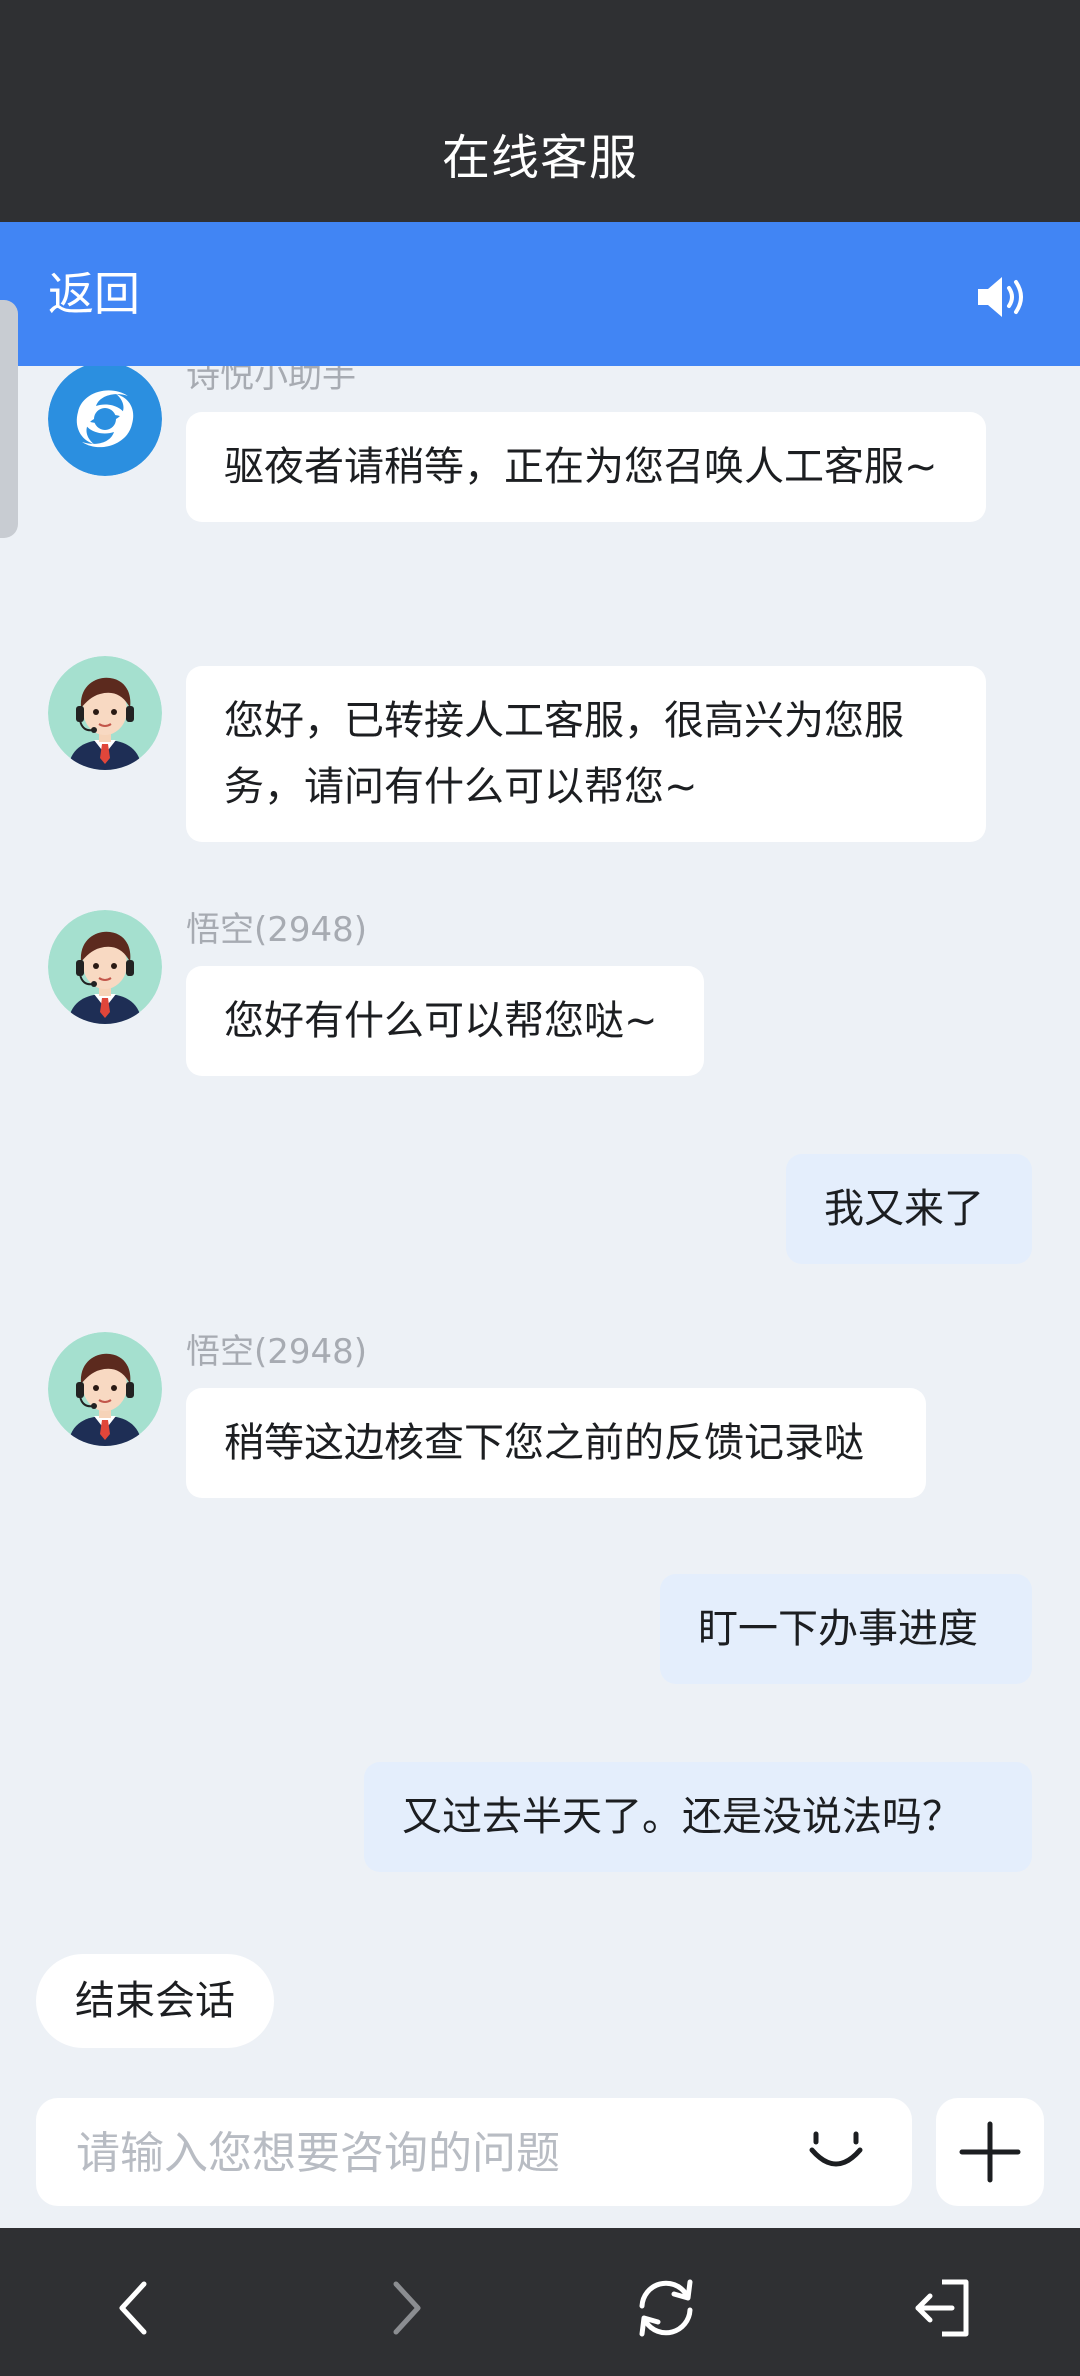  Describe the element at coordinates (105, 421) in the screenshot. I see `bot-avatar-icon` at that location.